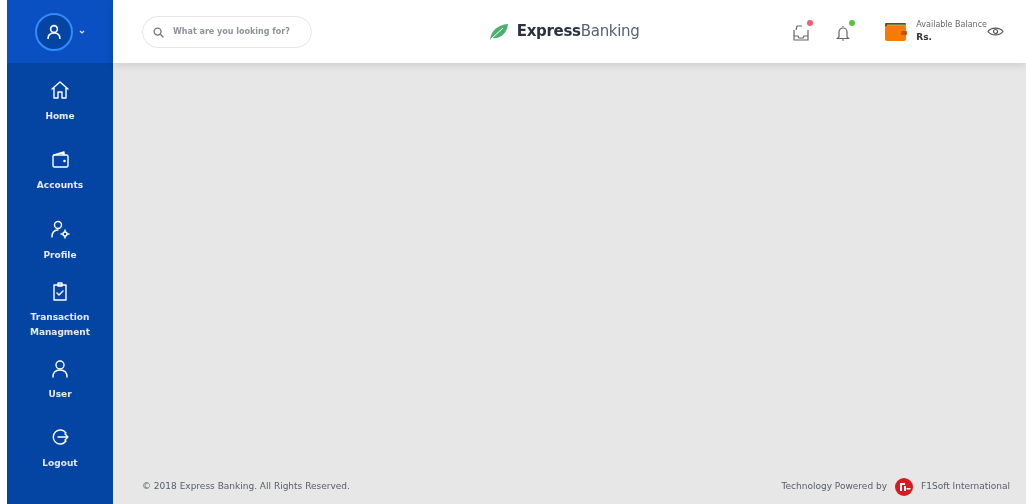 Image resolution: width=1026 pixels, height=504 pixels. I want to click on clipboard-icon, so click(60, 291).